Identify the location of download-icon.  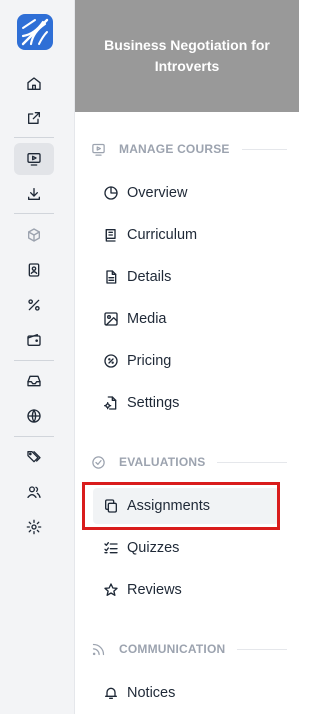
(34, 194).